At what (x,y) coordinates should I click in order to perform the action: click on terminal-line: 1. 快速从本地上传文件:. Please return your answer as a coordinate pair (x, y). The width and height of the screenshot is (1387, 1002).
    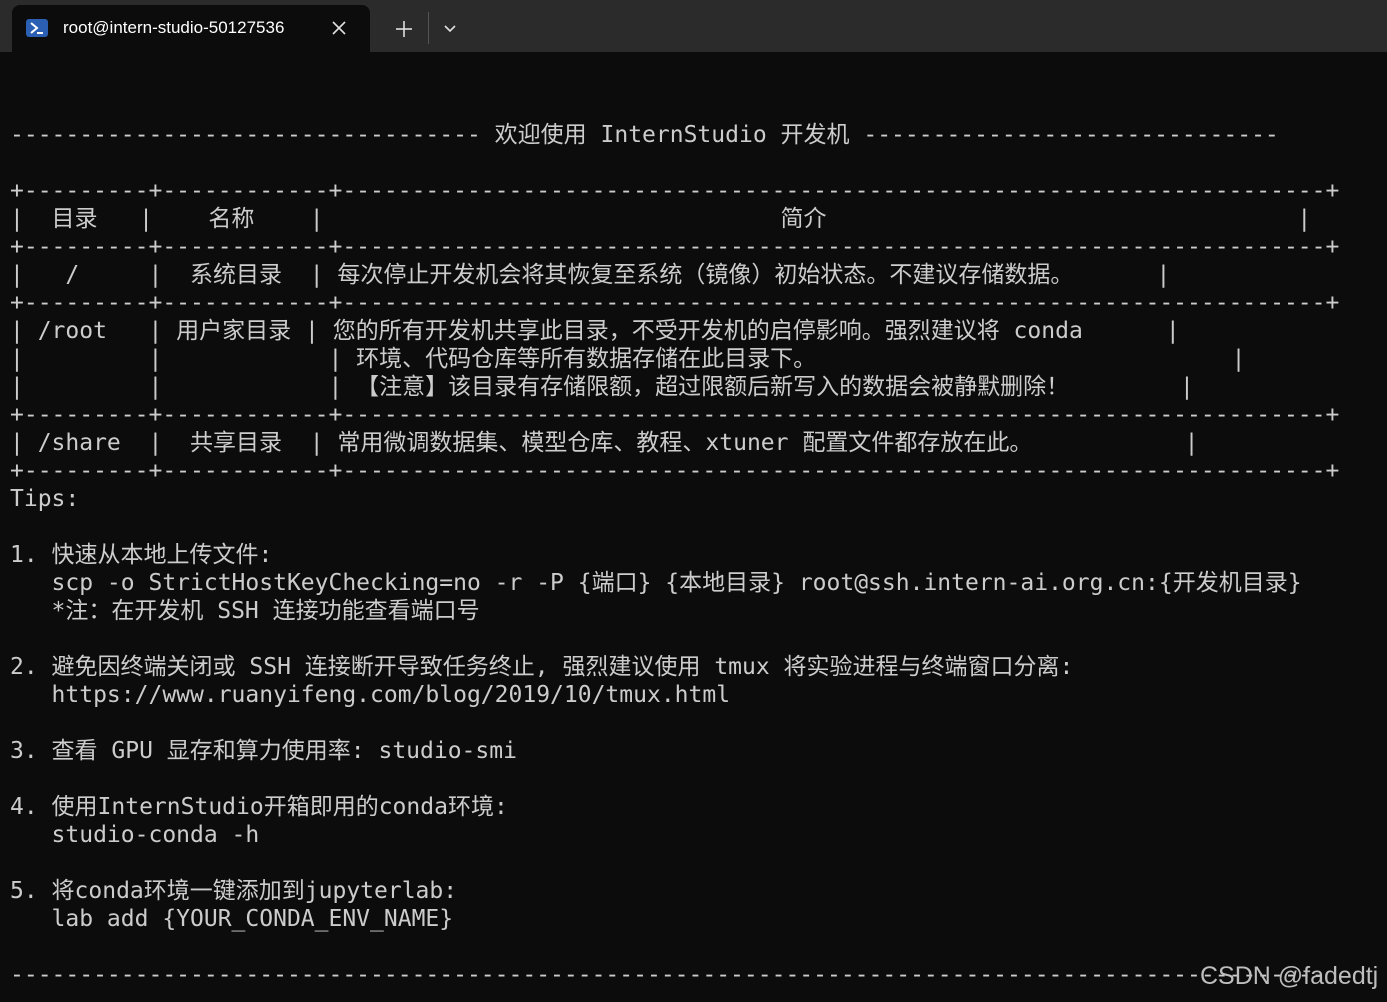
    Looking at the image, I should click on (141, 555).